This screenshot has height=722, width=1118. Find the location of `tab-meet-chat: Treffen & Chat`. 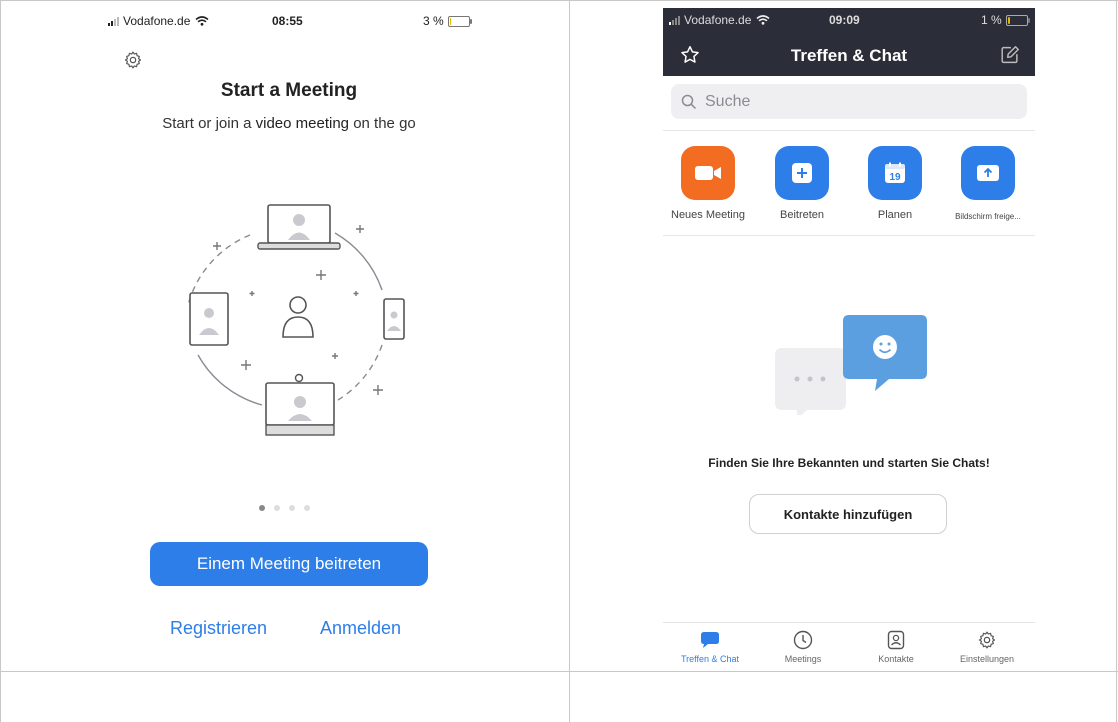

tab-meet-chat: Treffen & Chat is located at coordinates (710, 646).